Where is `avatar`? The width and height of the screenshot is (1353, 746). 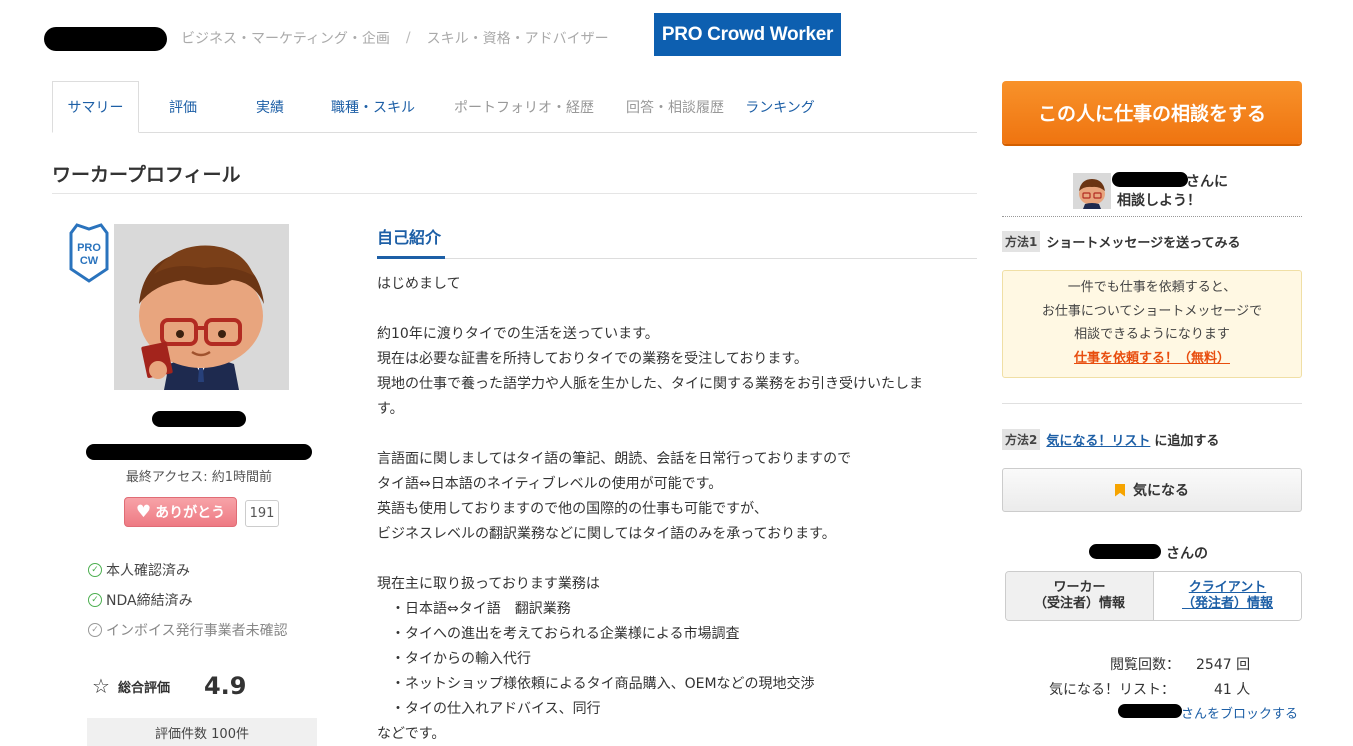 avatar is located at coordinates (201, 307).